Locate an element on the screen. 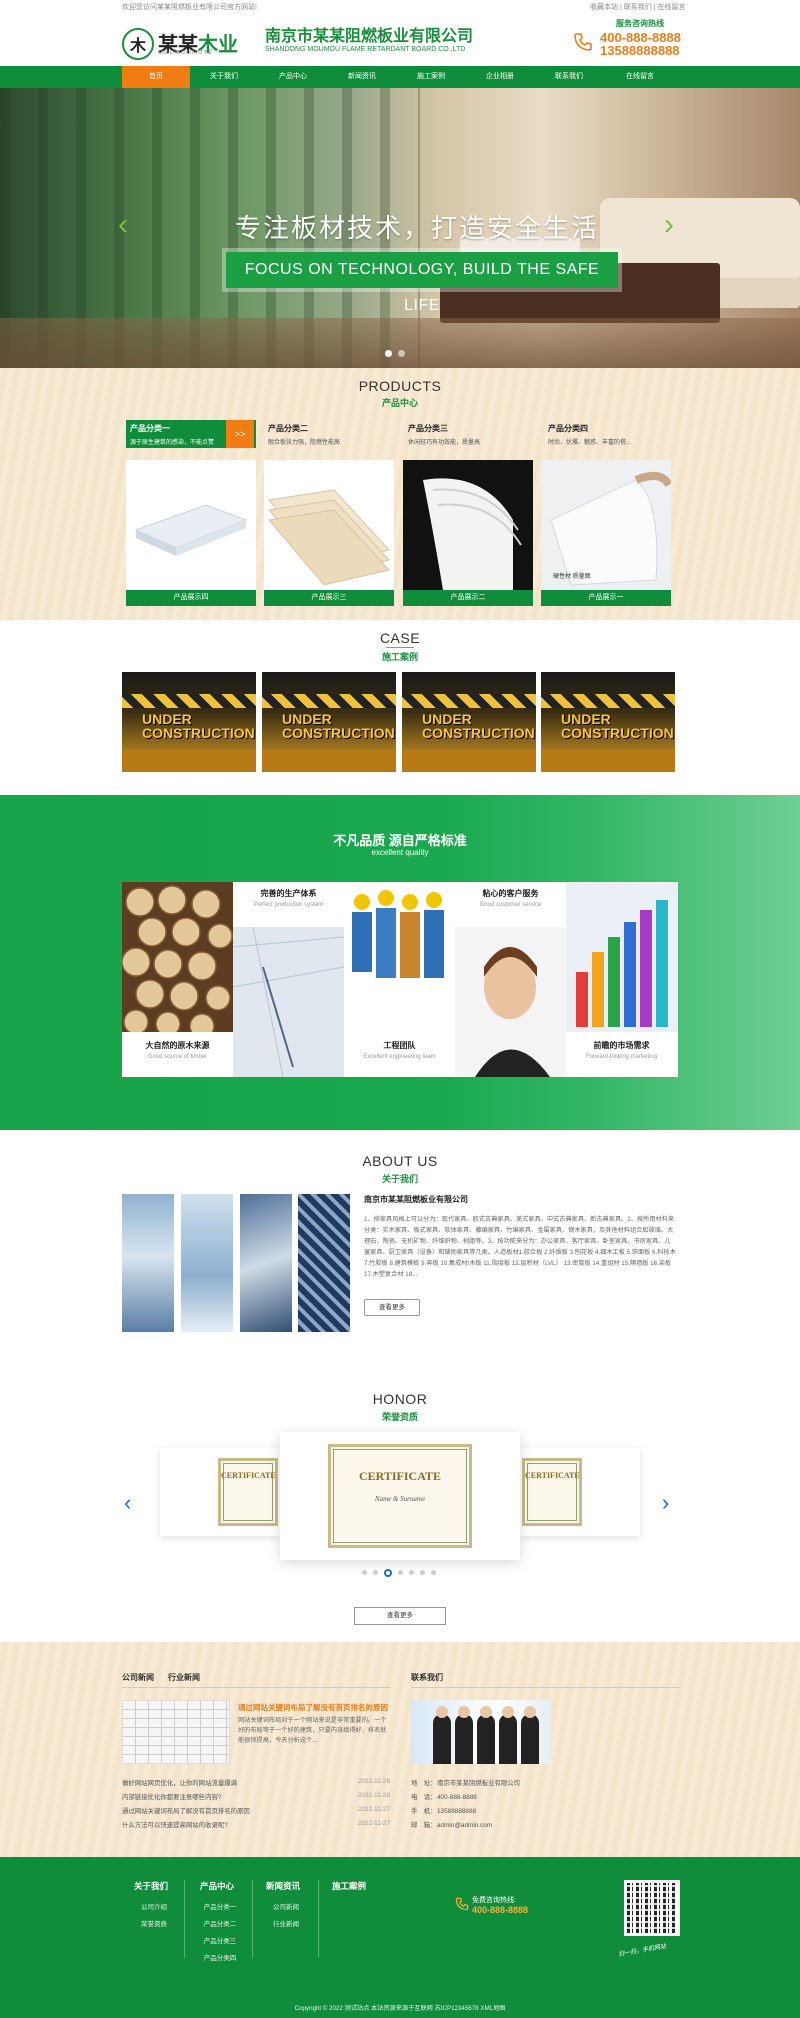 This screenshot has width=800, height=2018. footer-col-about: 关于我们 公司介绍 荣誉资质 is located at coordinates (151, 1904).